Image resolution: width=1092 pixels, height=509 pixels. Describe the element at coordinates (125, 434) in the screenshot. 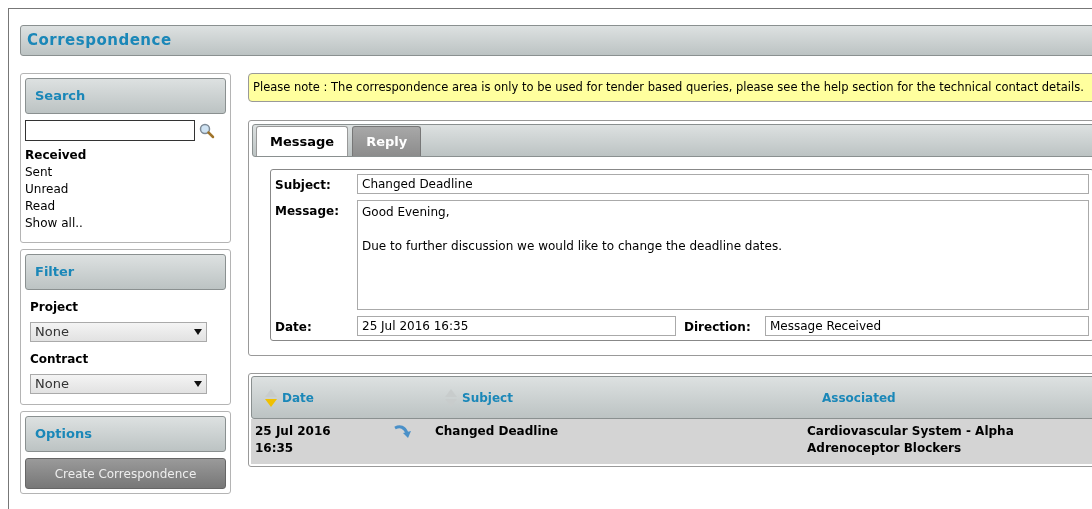

I see `section-header: Options` at that location.